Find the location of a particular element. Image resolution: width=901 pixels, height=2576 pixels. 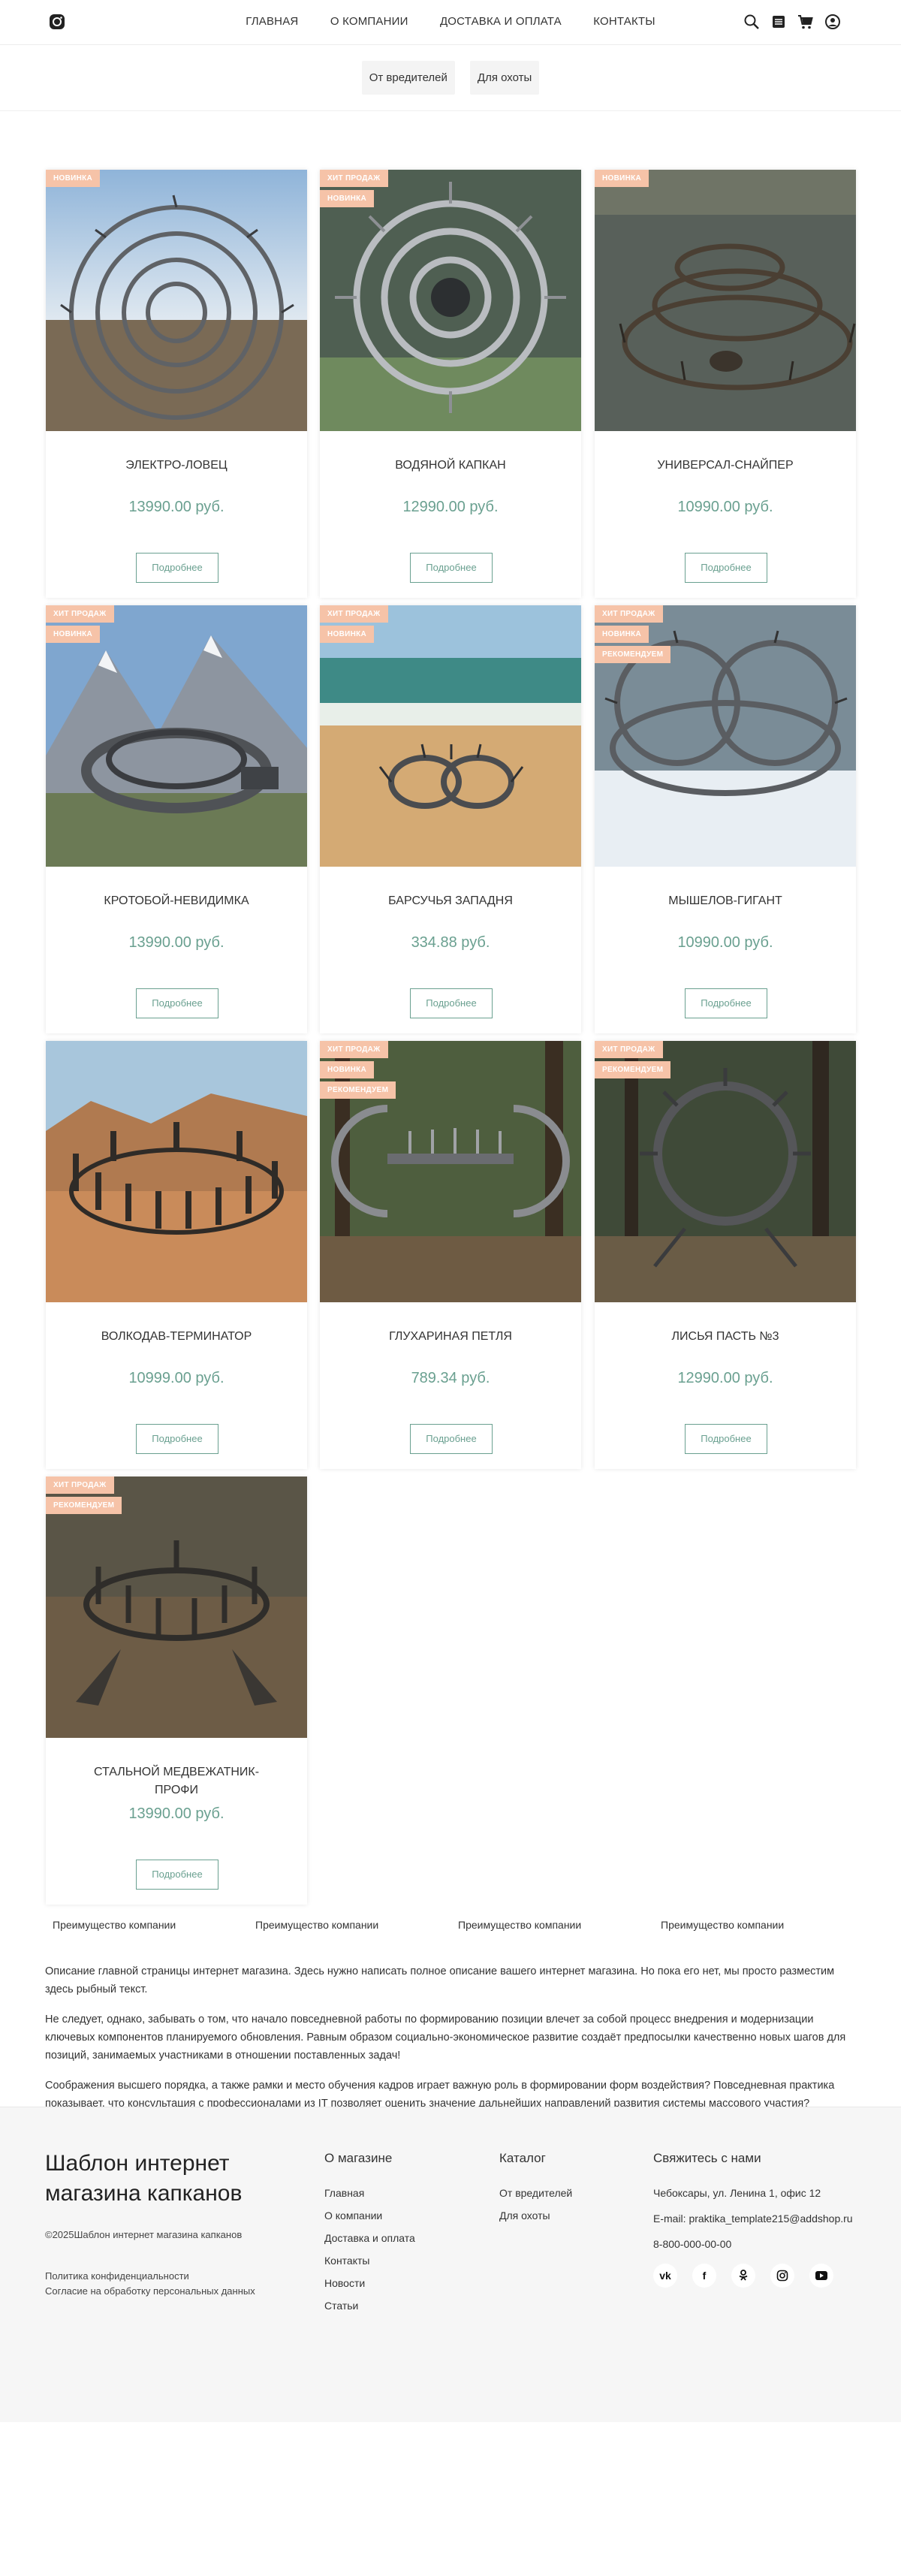

cart-icon is located at coordinates (806, 22).